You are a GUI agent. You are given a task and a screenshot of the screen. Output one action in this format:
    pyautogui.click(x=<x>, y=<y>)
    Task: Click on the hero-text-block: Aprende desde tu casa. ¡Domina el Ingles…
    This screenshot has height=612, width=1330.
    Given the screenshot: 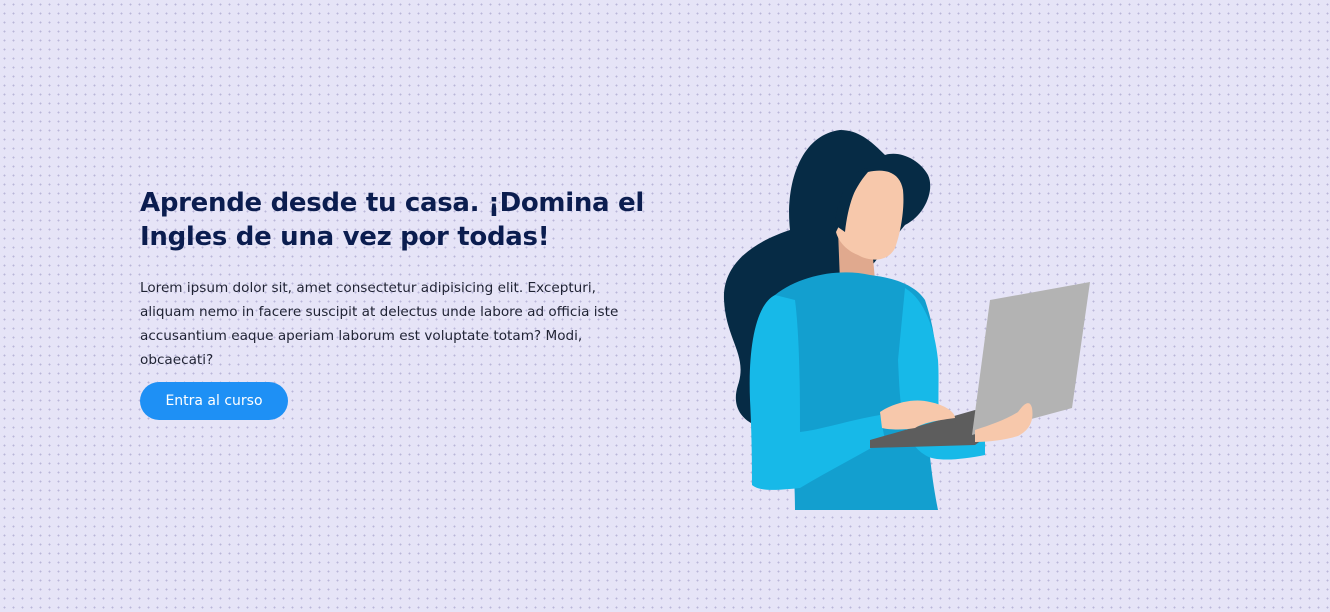 What is the action you would take?
    pyautogui.click(x=400, y=303)
    